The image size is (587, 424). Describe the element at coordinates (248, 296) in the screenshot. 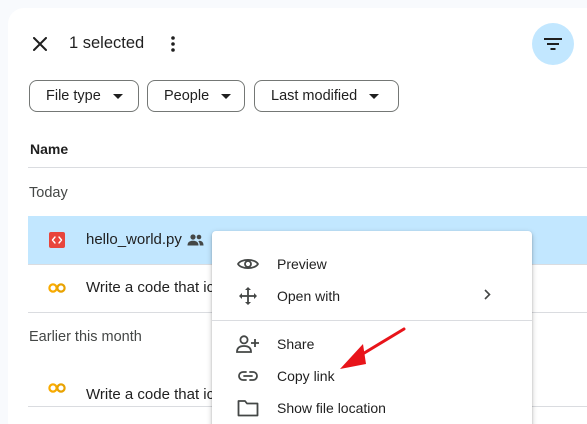

I see `open-with-icon` at that location.